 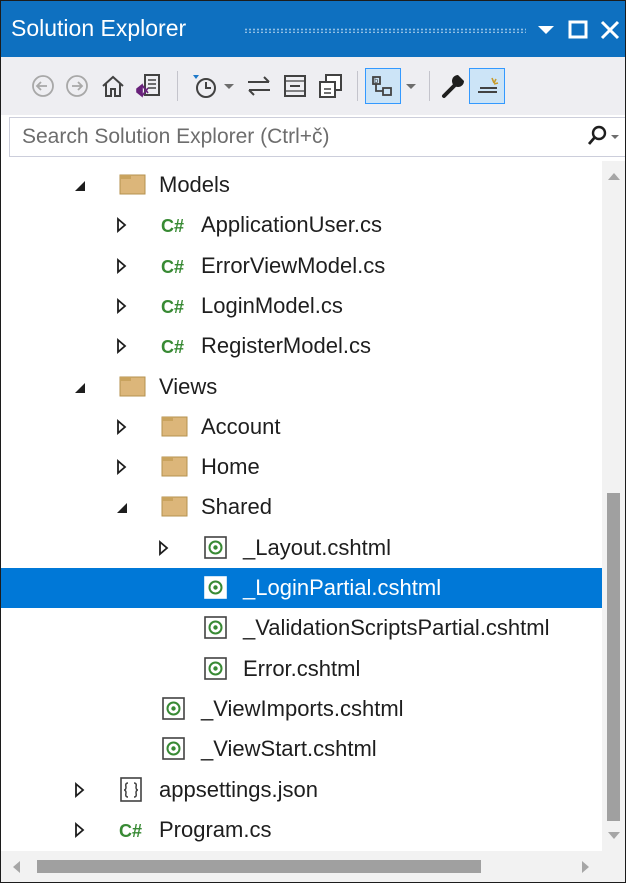 I want to click on window-title: Solution Explorer, so click(x=99, y=28).